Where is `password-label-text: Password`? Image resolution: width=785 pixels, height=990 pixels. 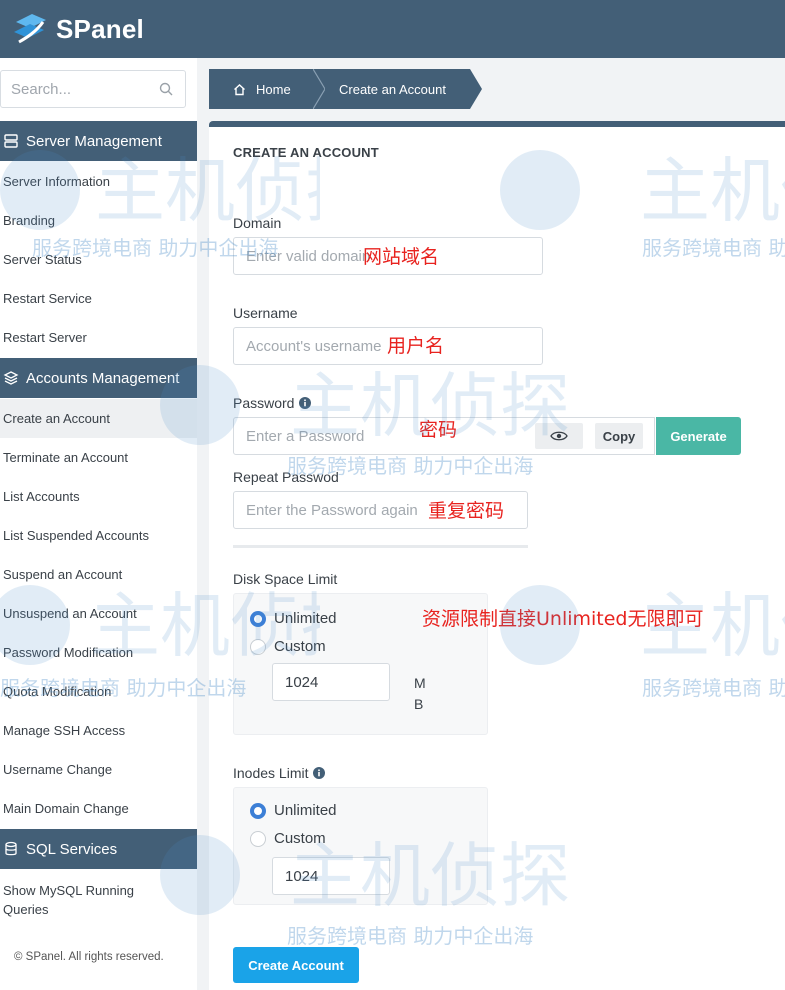 password-label-text: Password is located at coordinates (264, 403).